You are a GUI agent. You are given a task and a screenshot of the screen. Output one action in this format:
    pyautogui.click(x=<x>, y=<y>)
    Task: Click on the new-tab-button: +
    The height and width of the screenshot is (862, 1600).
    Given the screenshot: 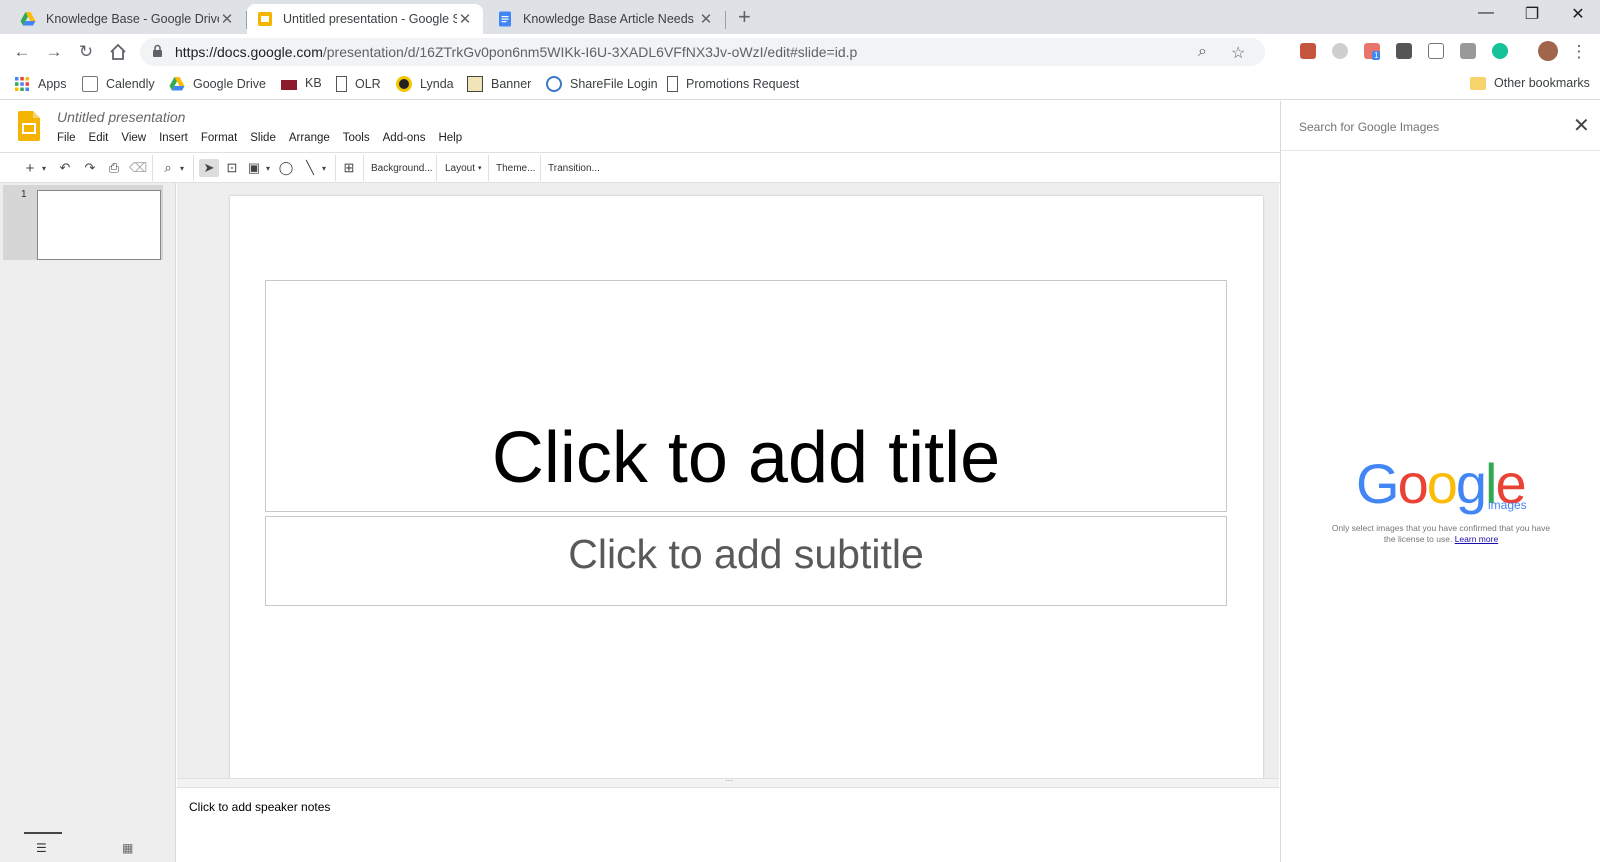 What is the action you would take?
    pyautogui.click(x=744, y=17)
    